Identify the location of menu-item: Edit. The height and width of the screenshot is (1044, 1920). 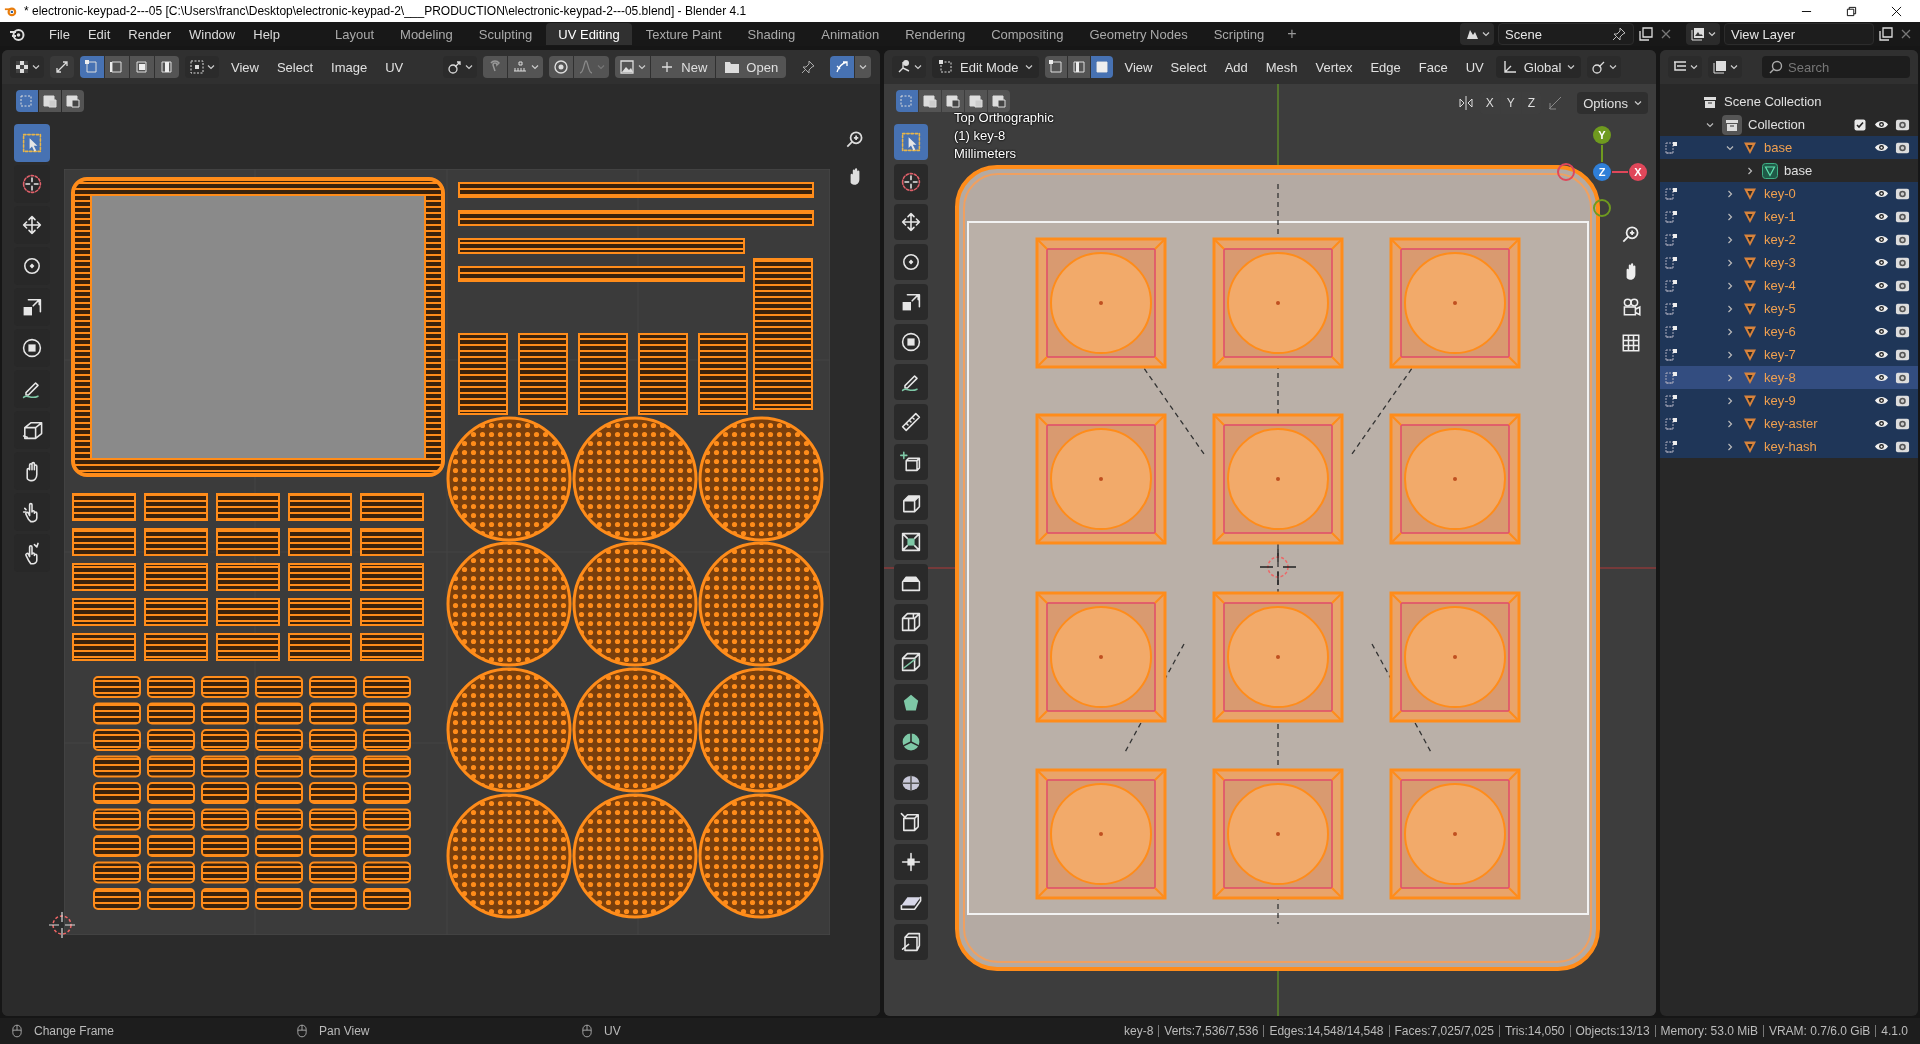
(99, 34).